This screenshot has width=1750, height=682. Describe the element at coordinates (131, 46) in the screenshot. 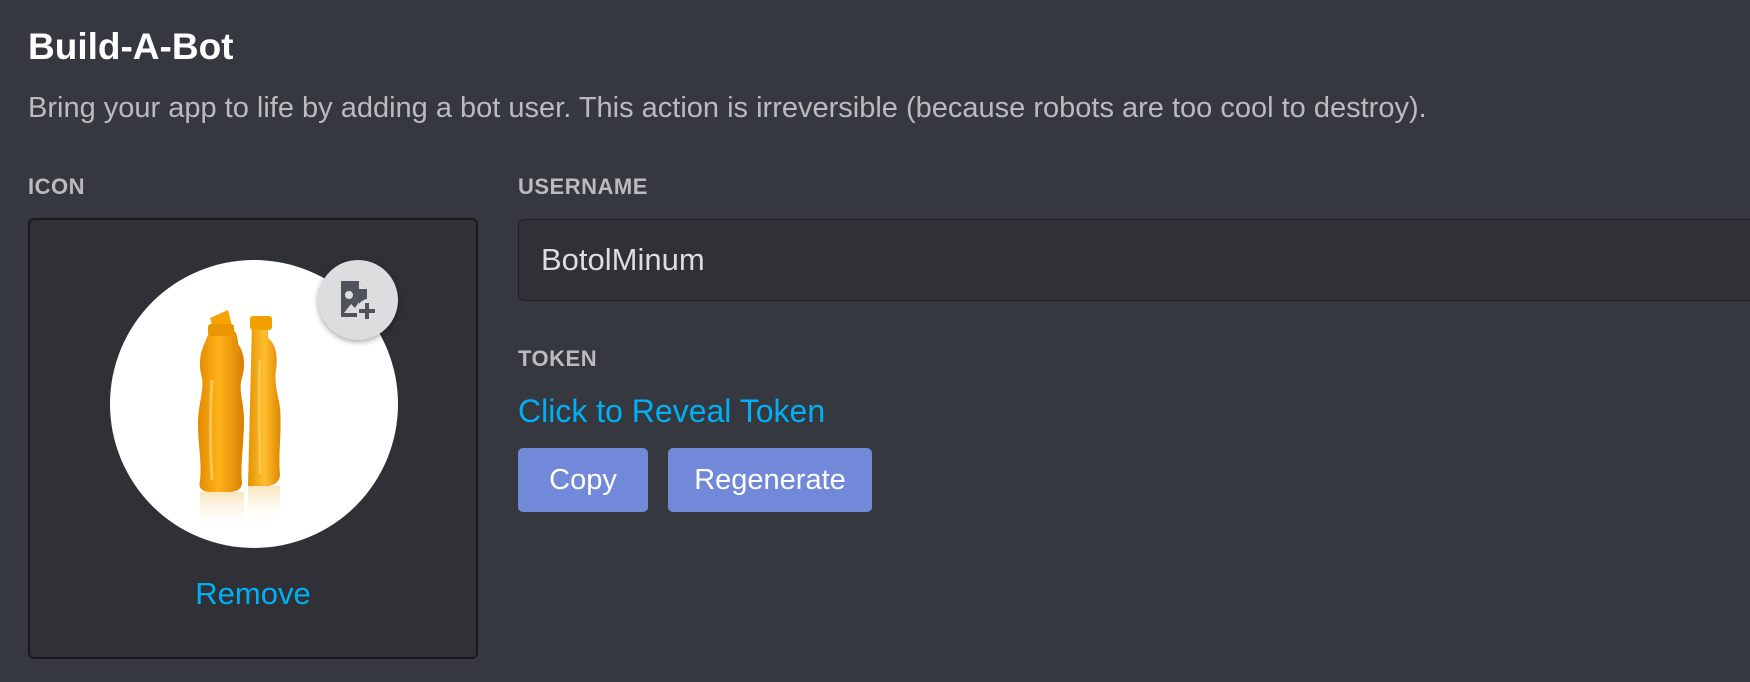

I see `page-title: Build-A-Bot` at that location.